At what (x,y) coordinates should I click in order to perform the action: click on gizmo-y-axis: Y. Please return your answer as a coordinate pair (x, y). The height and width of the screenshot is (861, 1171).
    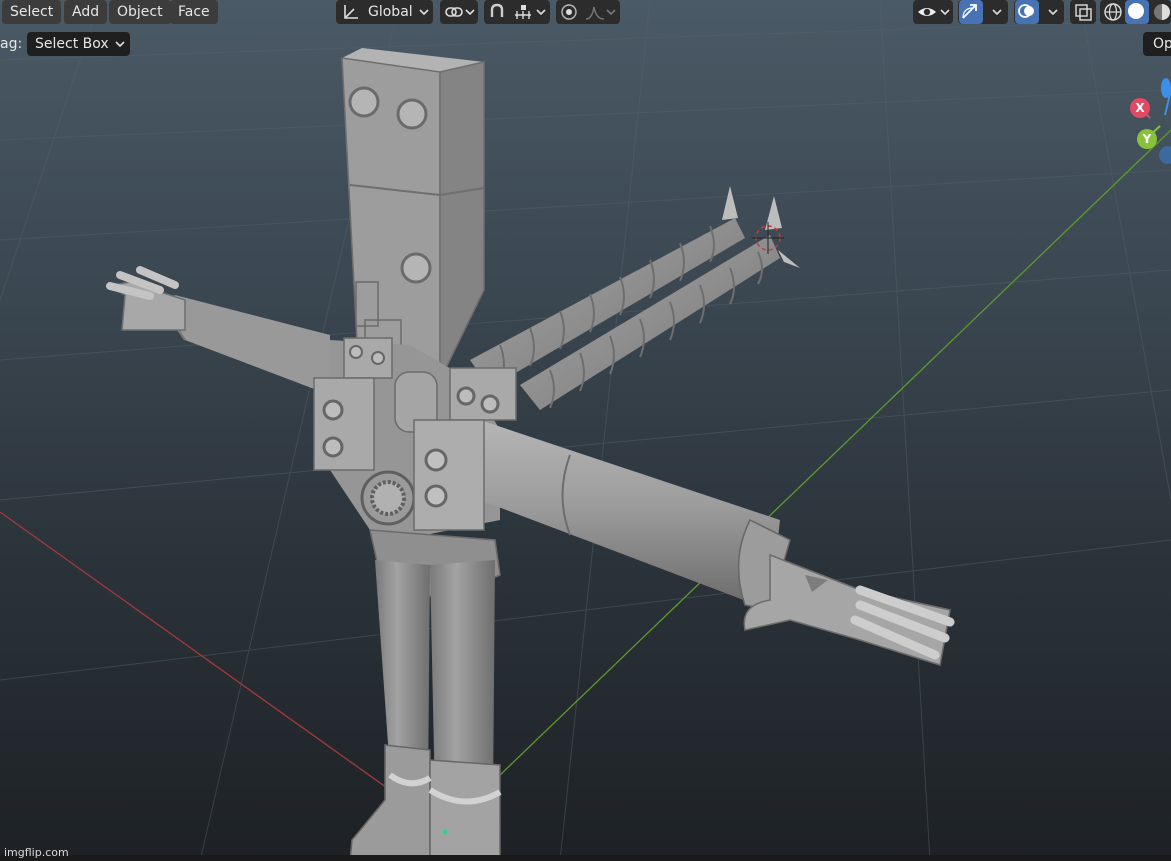
    Looking at the image, I should click on (1147, 139).